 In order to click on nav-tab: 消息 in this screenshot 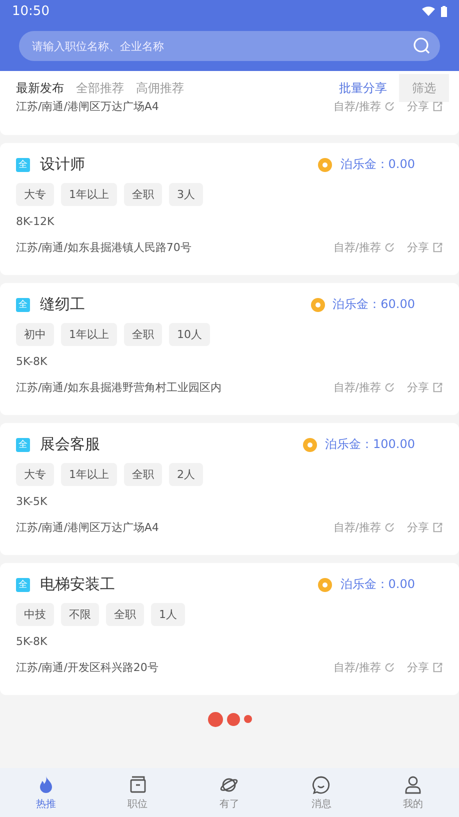, I will do `click(321, 792)`.